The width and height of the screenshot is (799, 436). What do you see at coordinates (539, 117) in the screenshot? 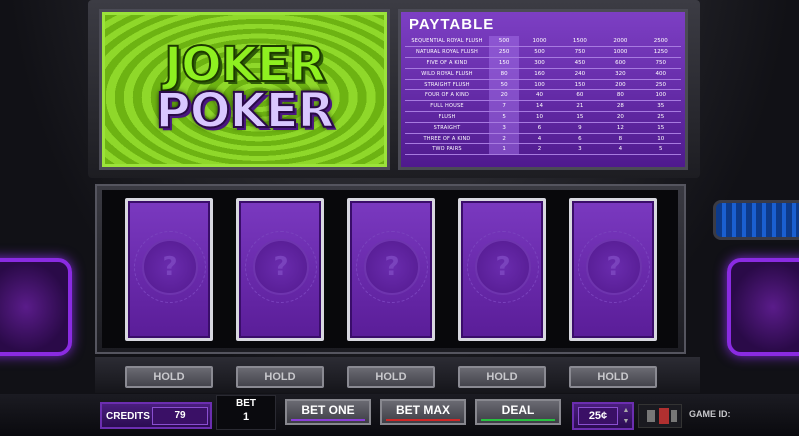
I see `paytable-value: 10` at bounding box center [539, 117].